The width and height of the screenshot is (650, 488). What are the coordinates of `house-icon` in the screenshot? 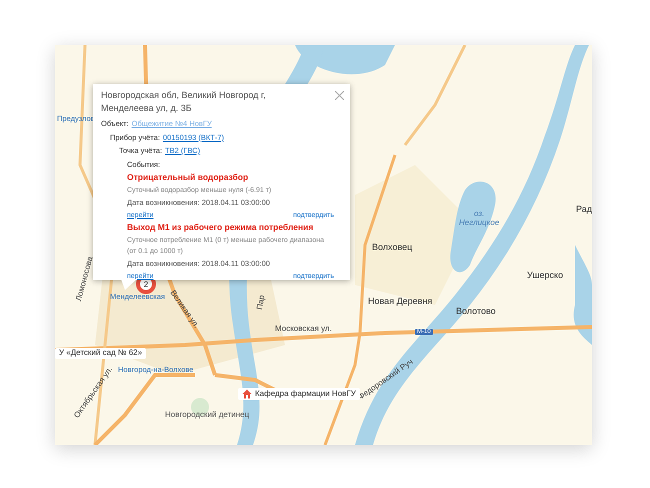 It's located at (247, 394).